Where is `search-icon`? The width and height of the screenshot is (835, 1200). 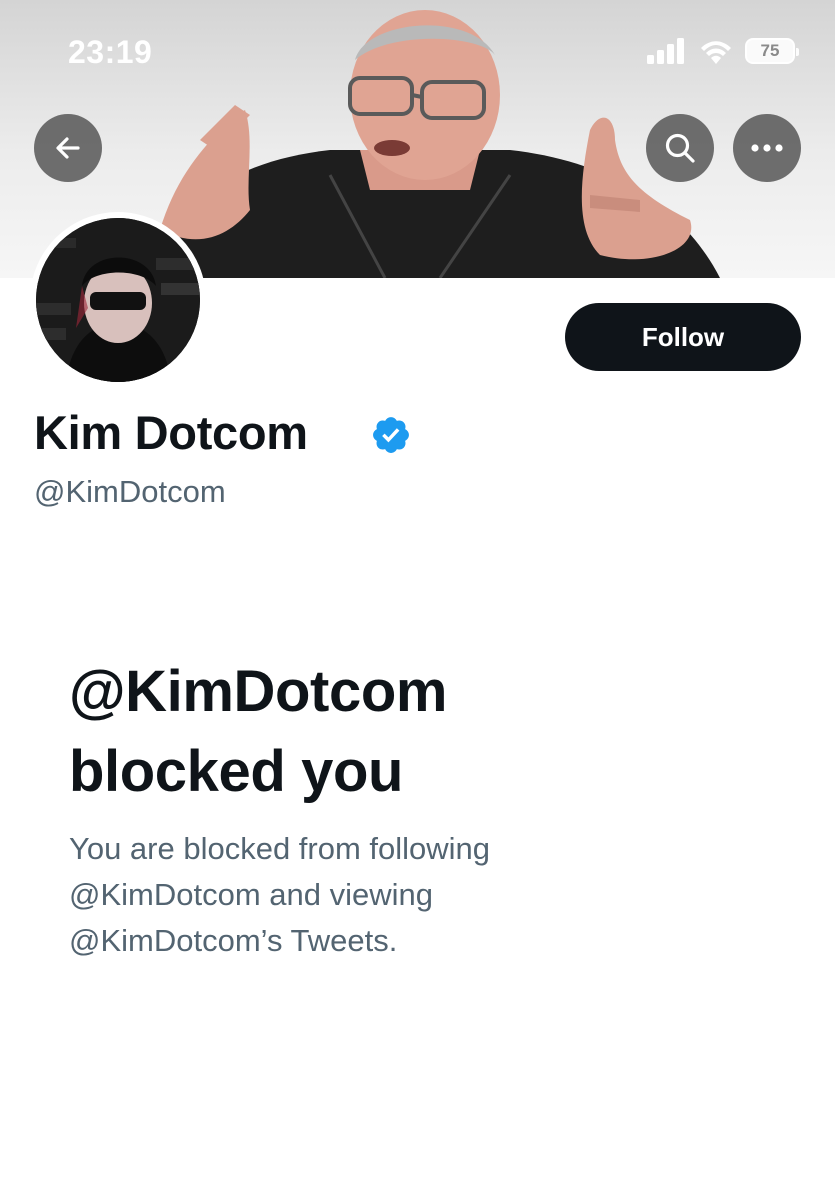 search-icon is located at coordinates (680, 148).